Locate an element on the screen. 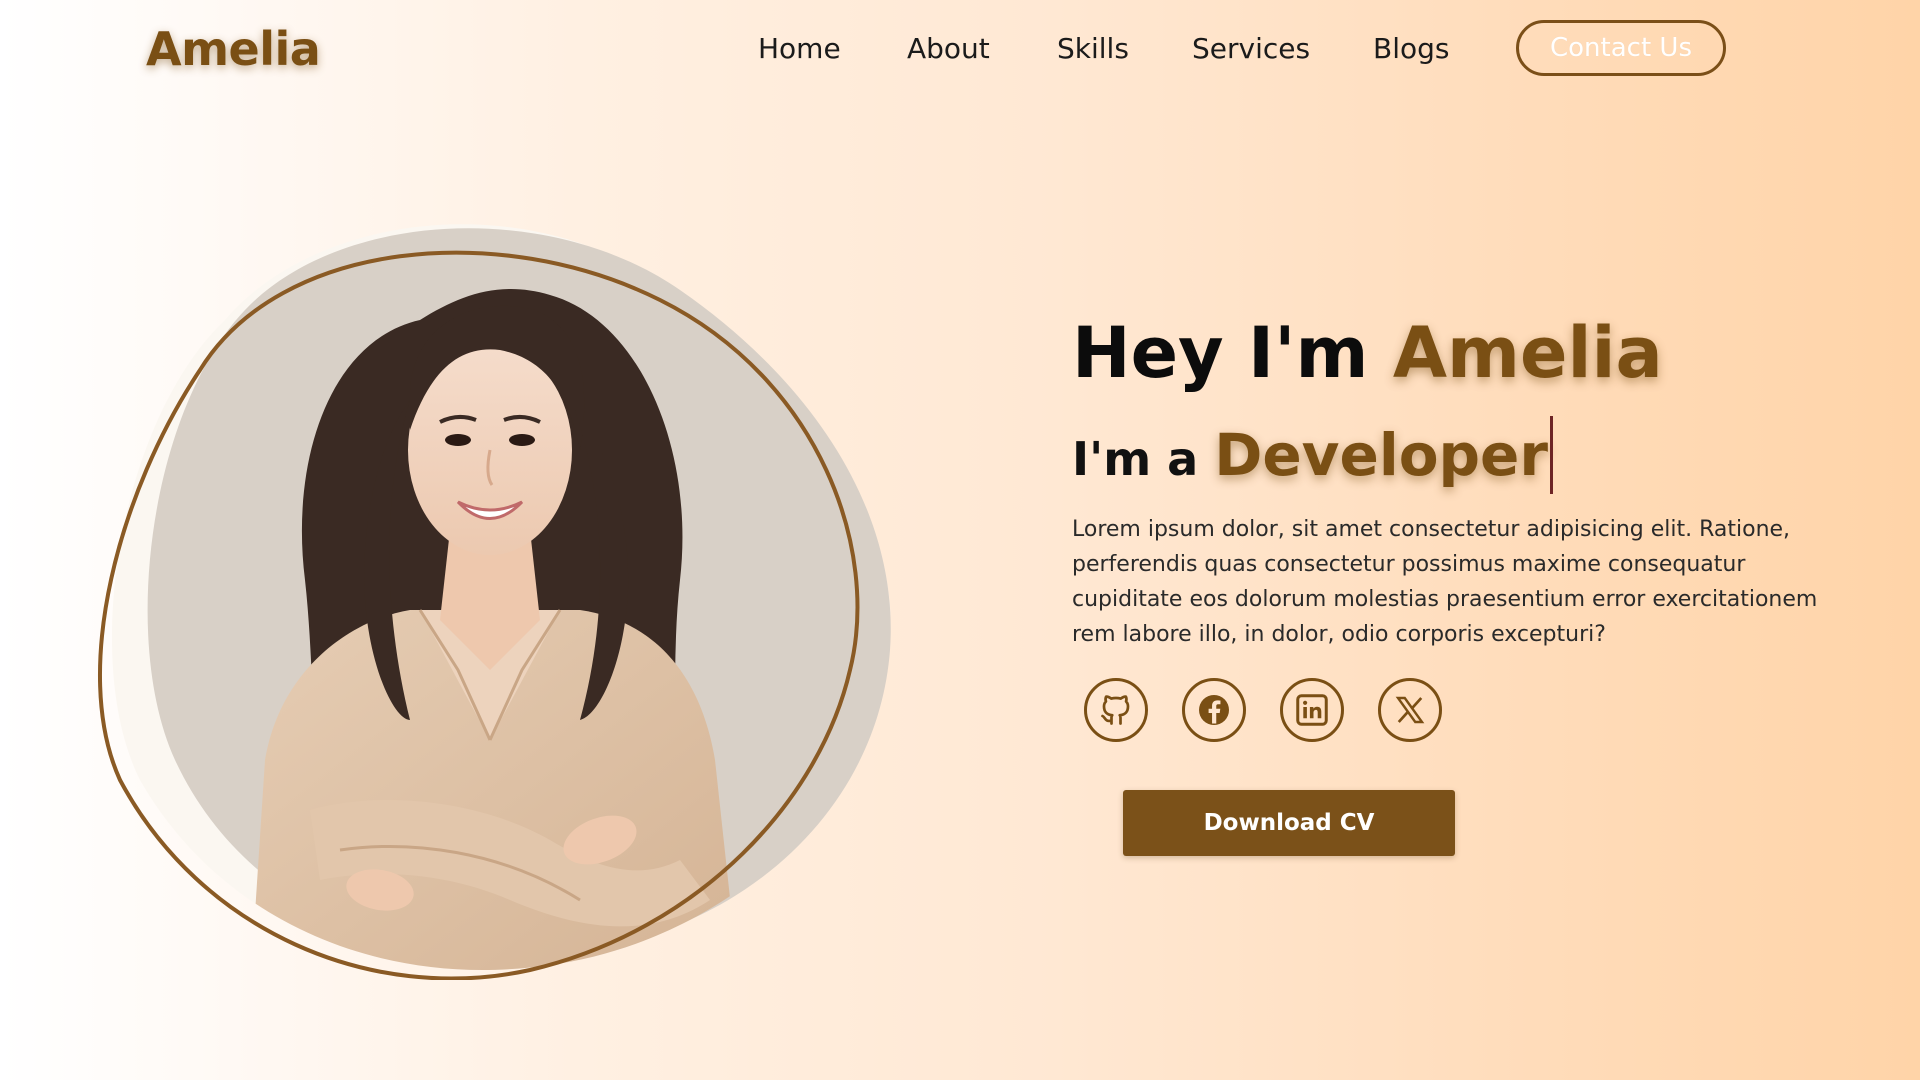 The image size is (1920, 1080). contact-us-button: Contact Us is located at coordinates (1621, 48).